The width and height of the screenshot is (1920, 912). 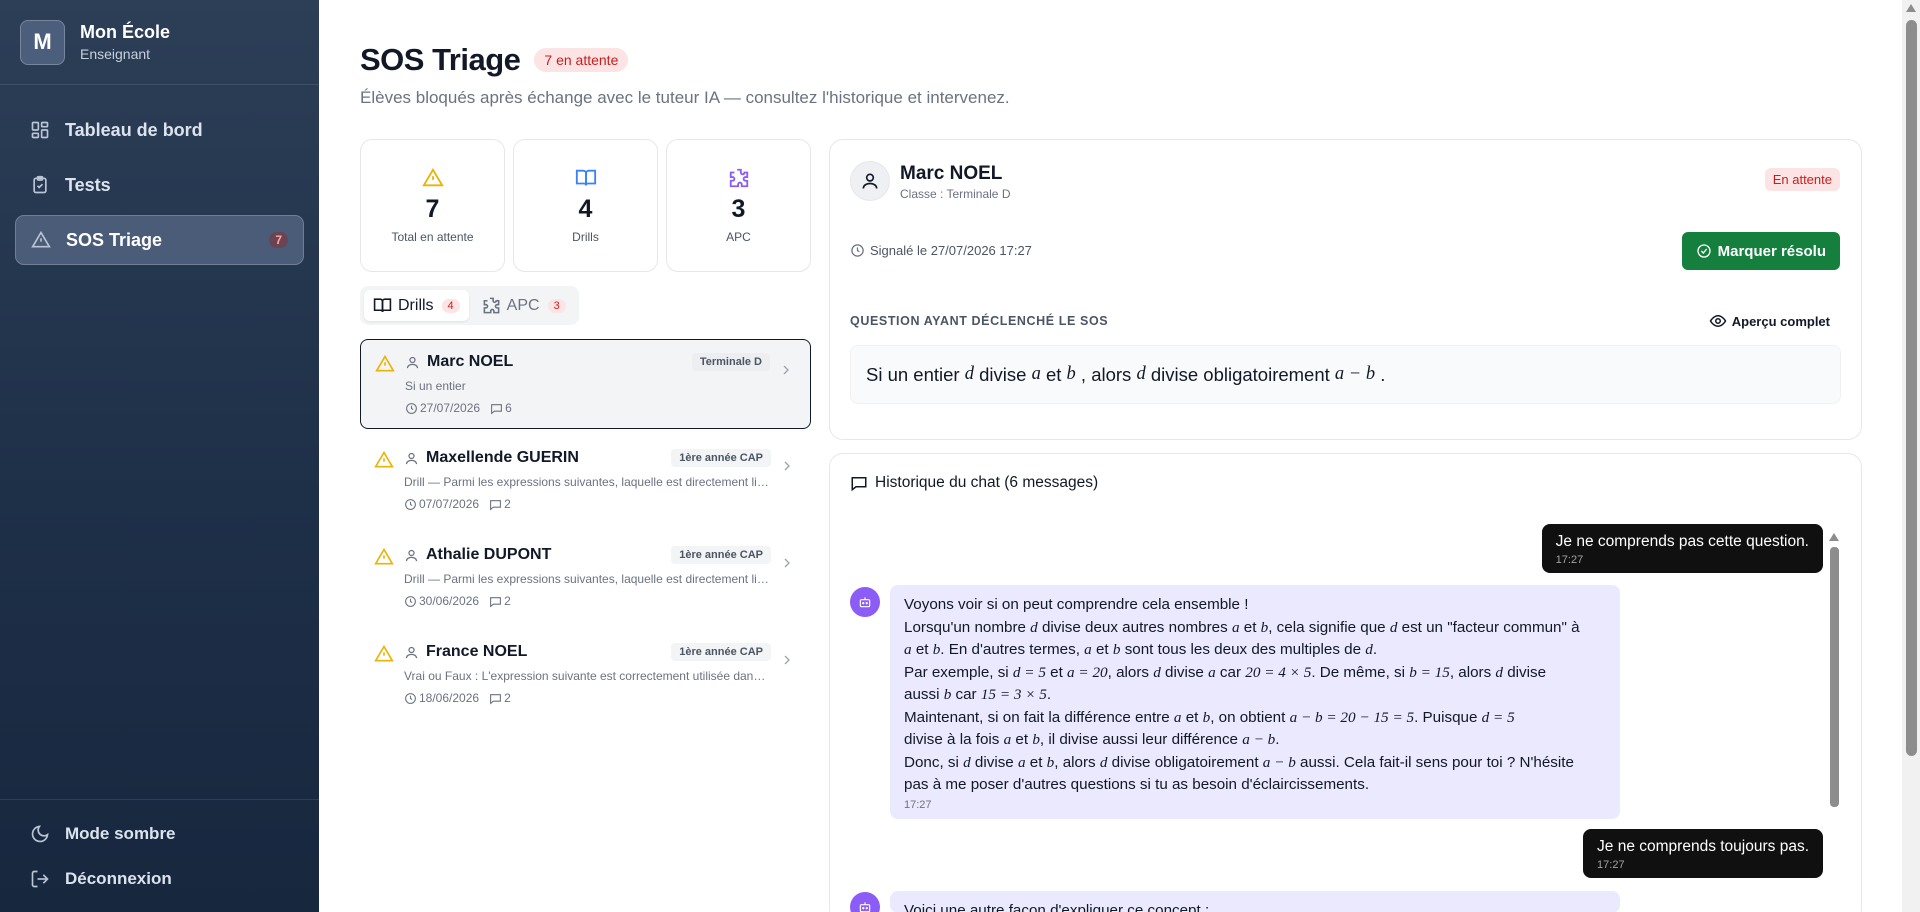 What do you see at coordinates (915, 374) in the screenshot?
I see `question-text-part: Si un entier` at bounding box center [915, 374].